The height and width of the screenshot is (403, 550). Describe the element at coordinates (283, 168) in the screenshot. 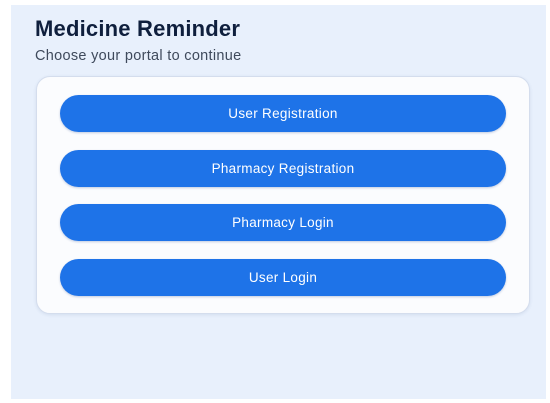

I see `pharmacy-registration-button: Pharmacy Registration` at that location.